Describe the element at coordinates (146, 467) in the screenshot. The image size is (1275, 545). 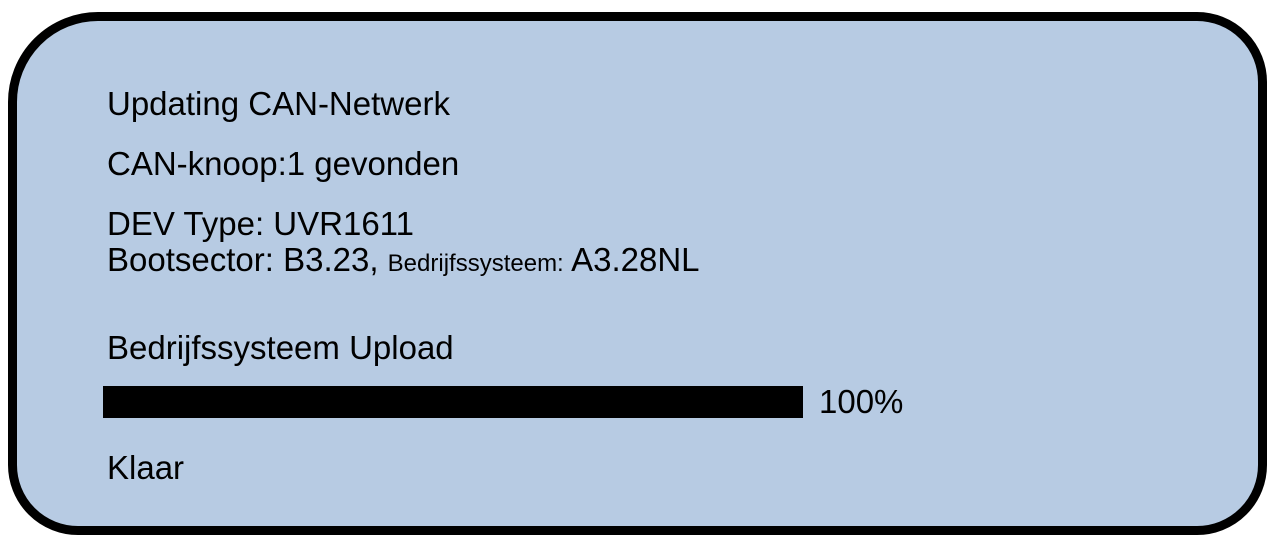
I see `done-status-text: Klaar` at that location.